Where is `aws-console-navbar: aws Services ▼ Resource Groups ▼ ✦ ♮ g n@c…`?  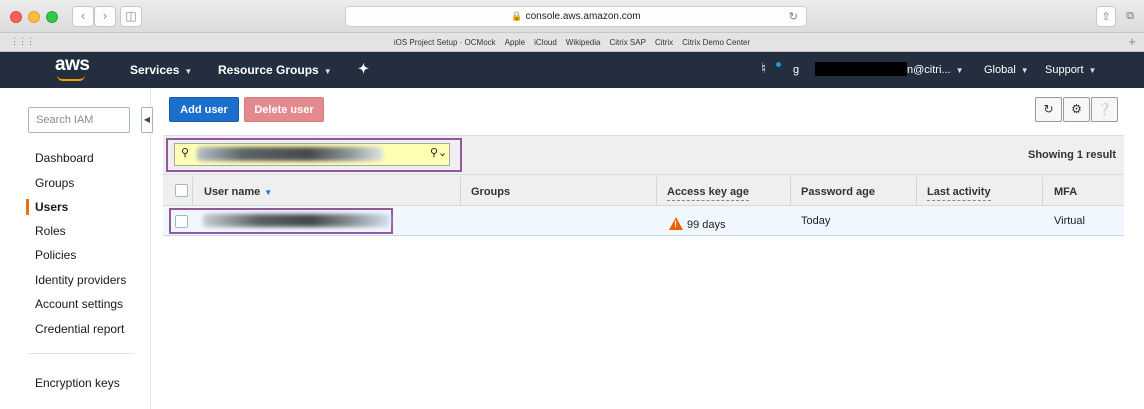 aws-console-navbar: aws Services ▼ Resource Groups ▼ ✦ ♮ g n@c… is located at coordinates (572, 70).